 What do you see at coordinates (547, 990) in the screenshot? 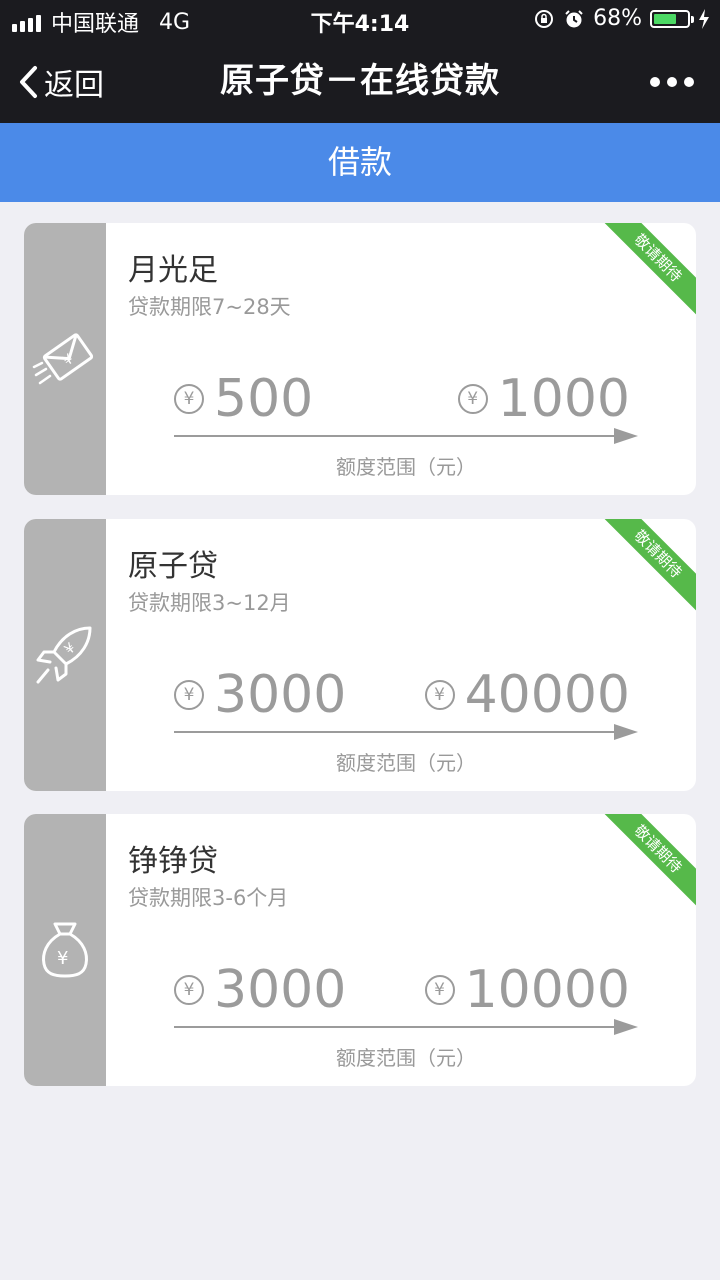
I see `amount-max-value: 10000` at bounding box center [547, 990].